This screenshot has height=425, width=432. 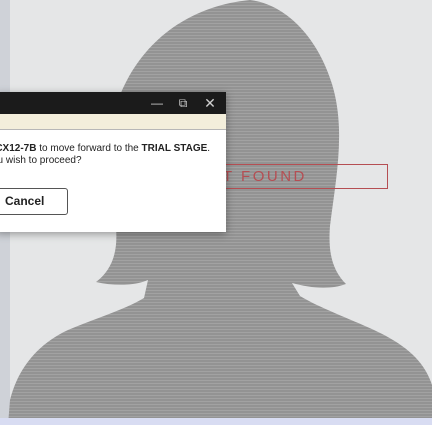 I want to click on maximize-icon: ⧉, so click(x=183, y=103).